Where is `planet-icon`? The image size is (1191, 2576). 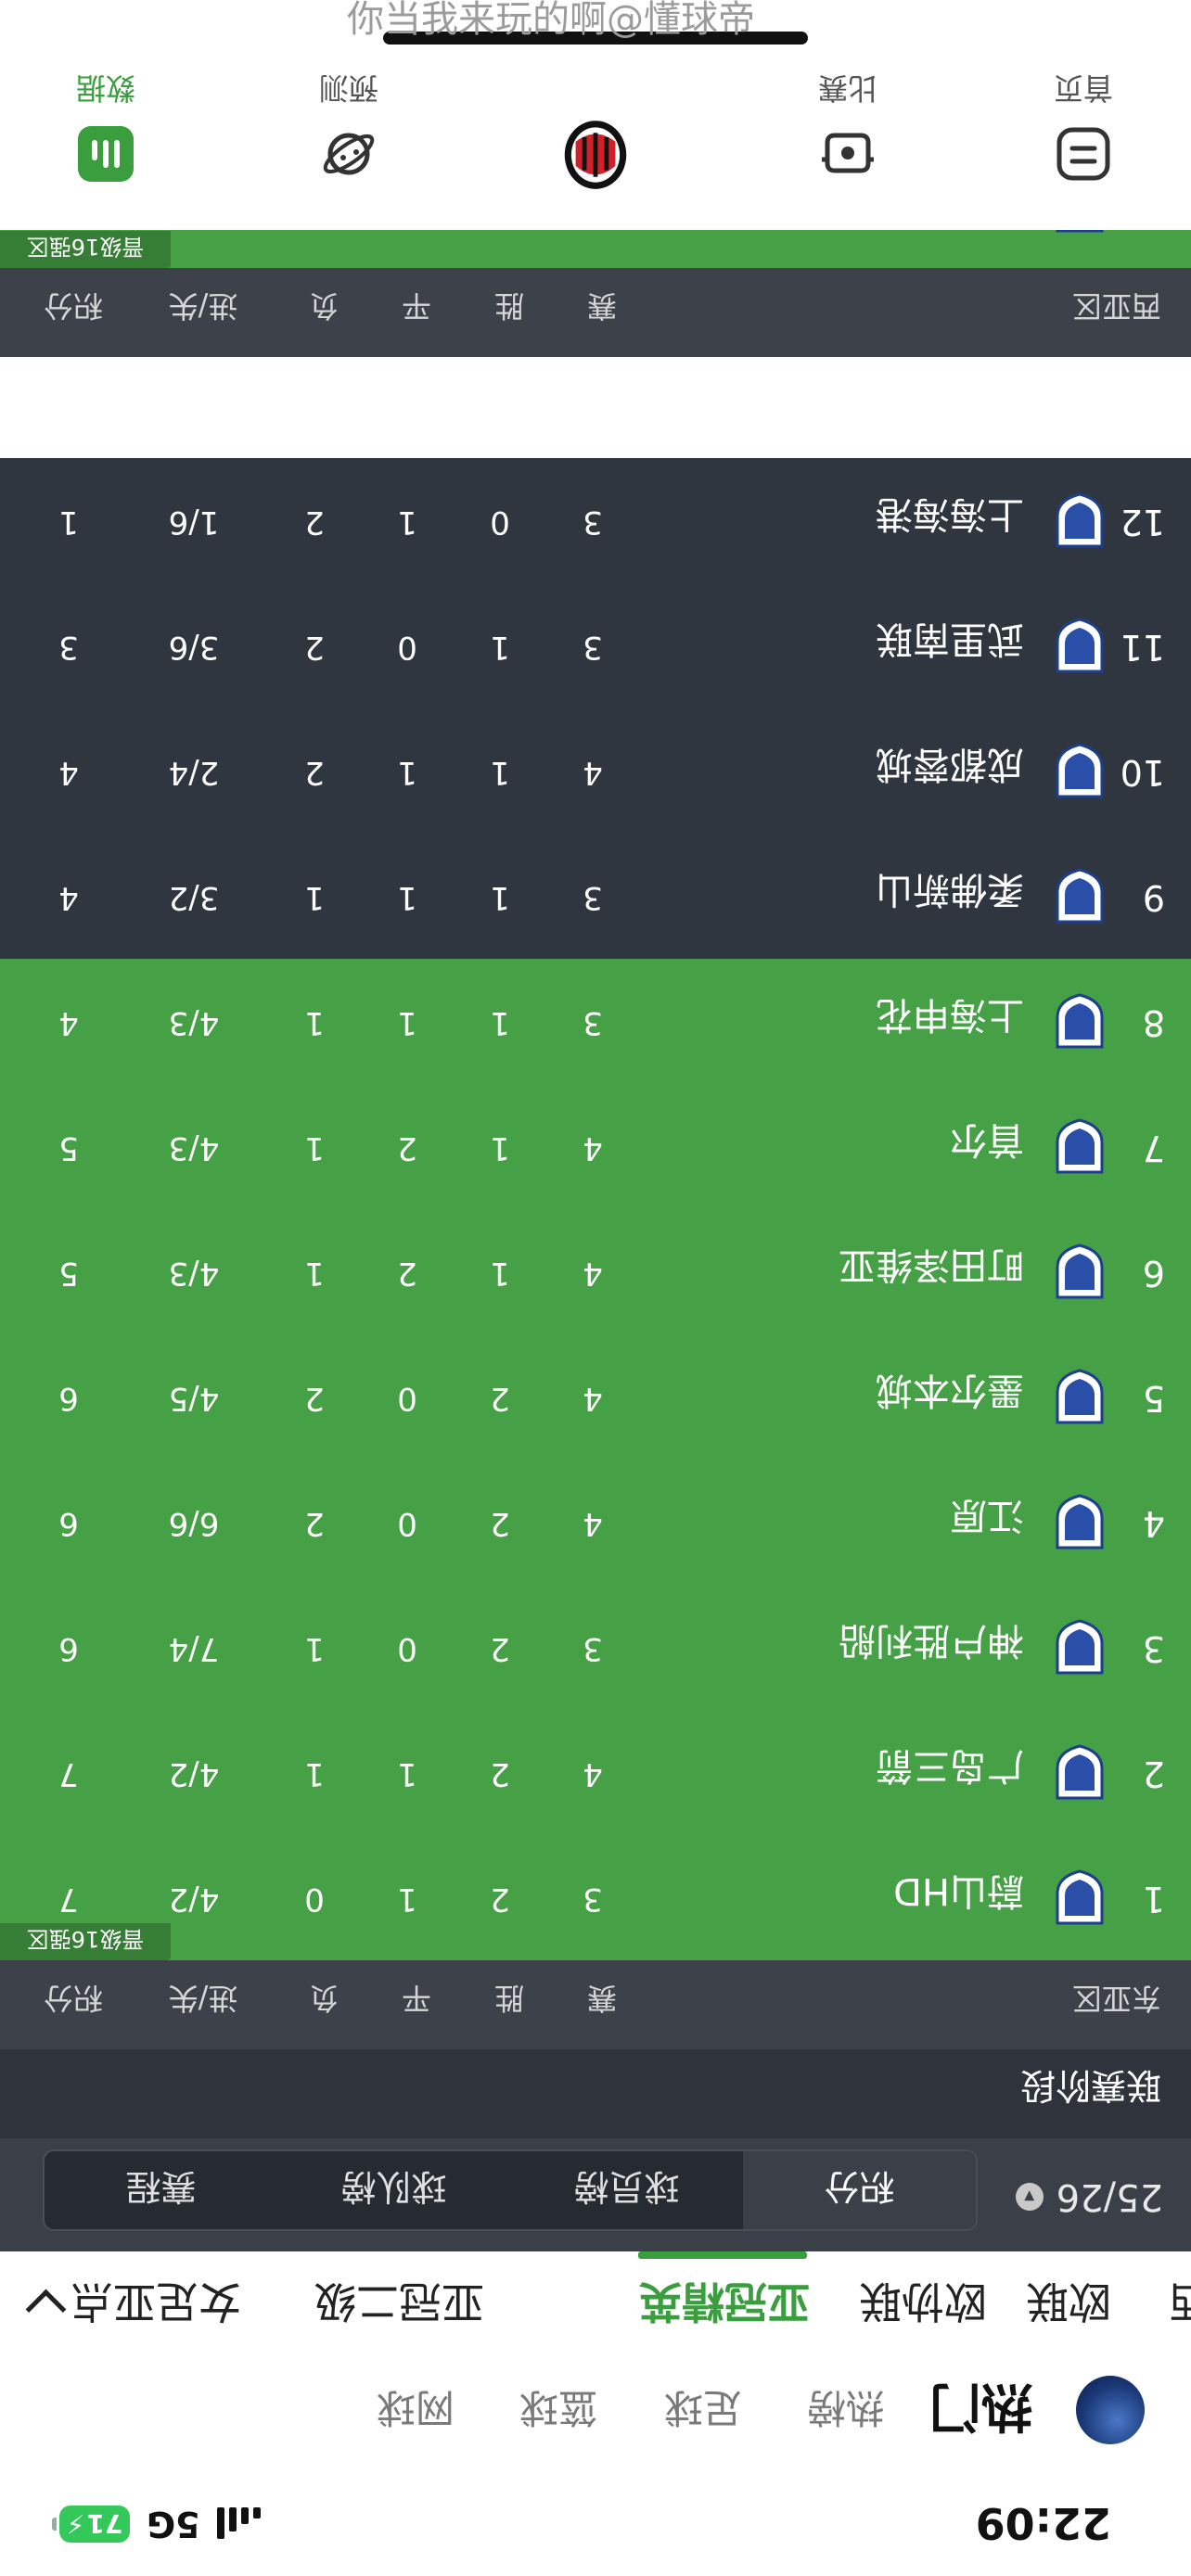
planet-icon is located at coordinates (349, 154).